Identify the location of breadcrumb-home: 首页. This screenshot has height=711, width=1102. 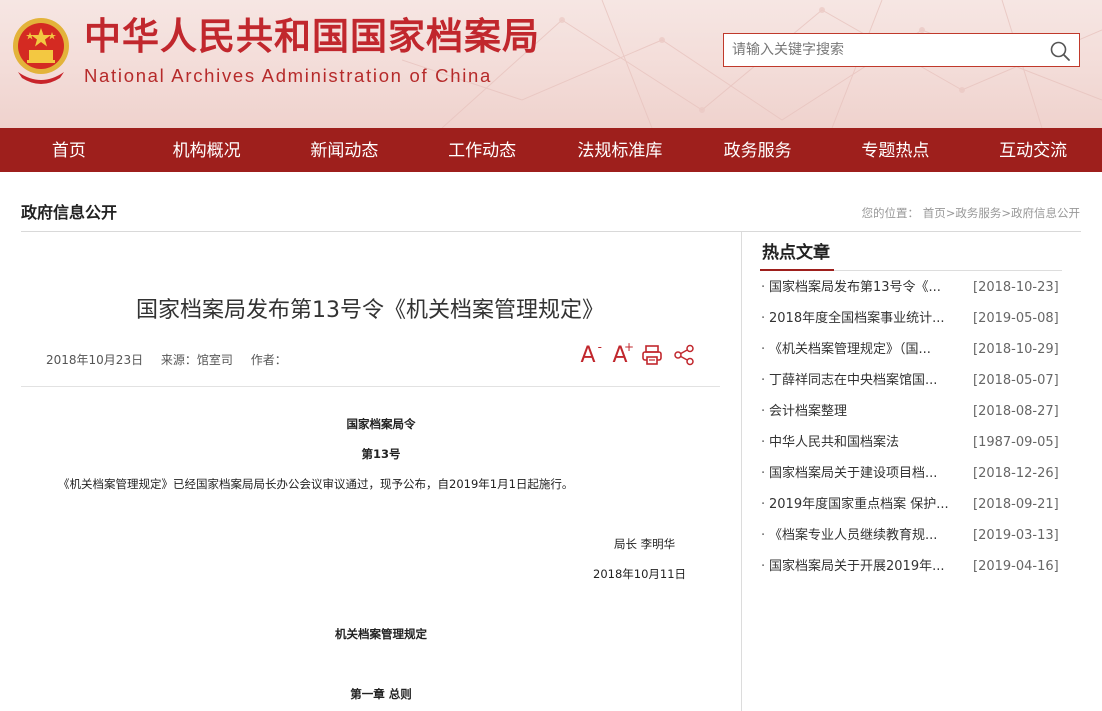
(934, 213).